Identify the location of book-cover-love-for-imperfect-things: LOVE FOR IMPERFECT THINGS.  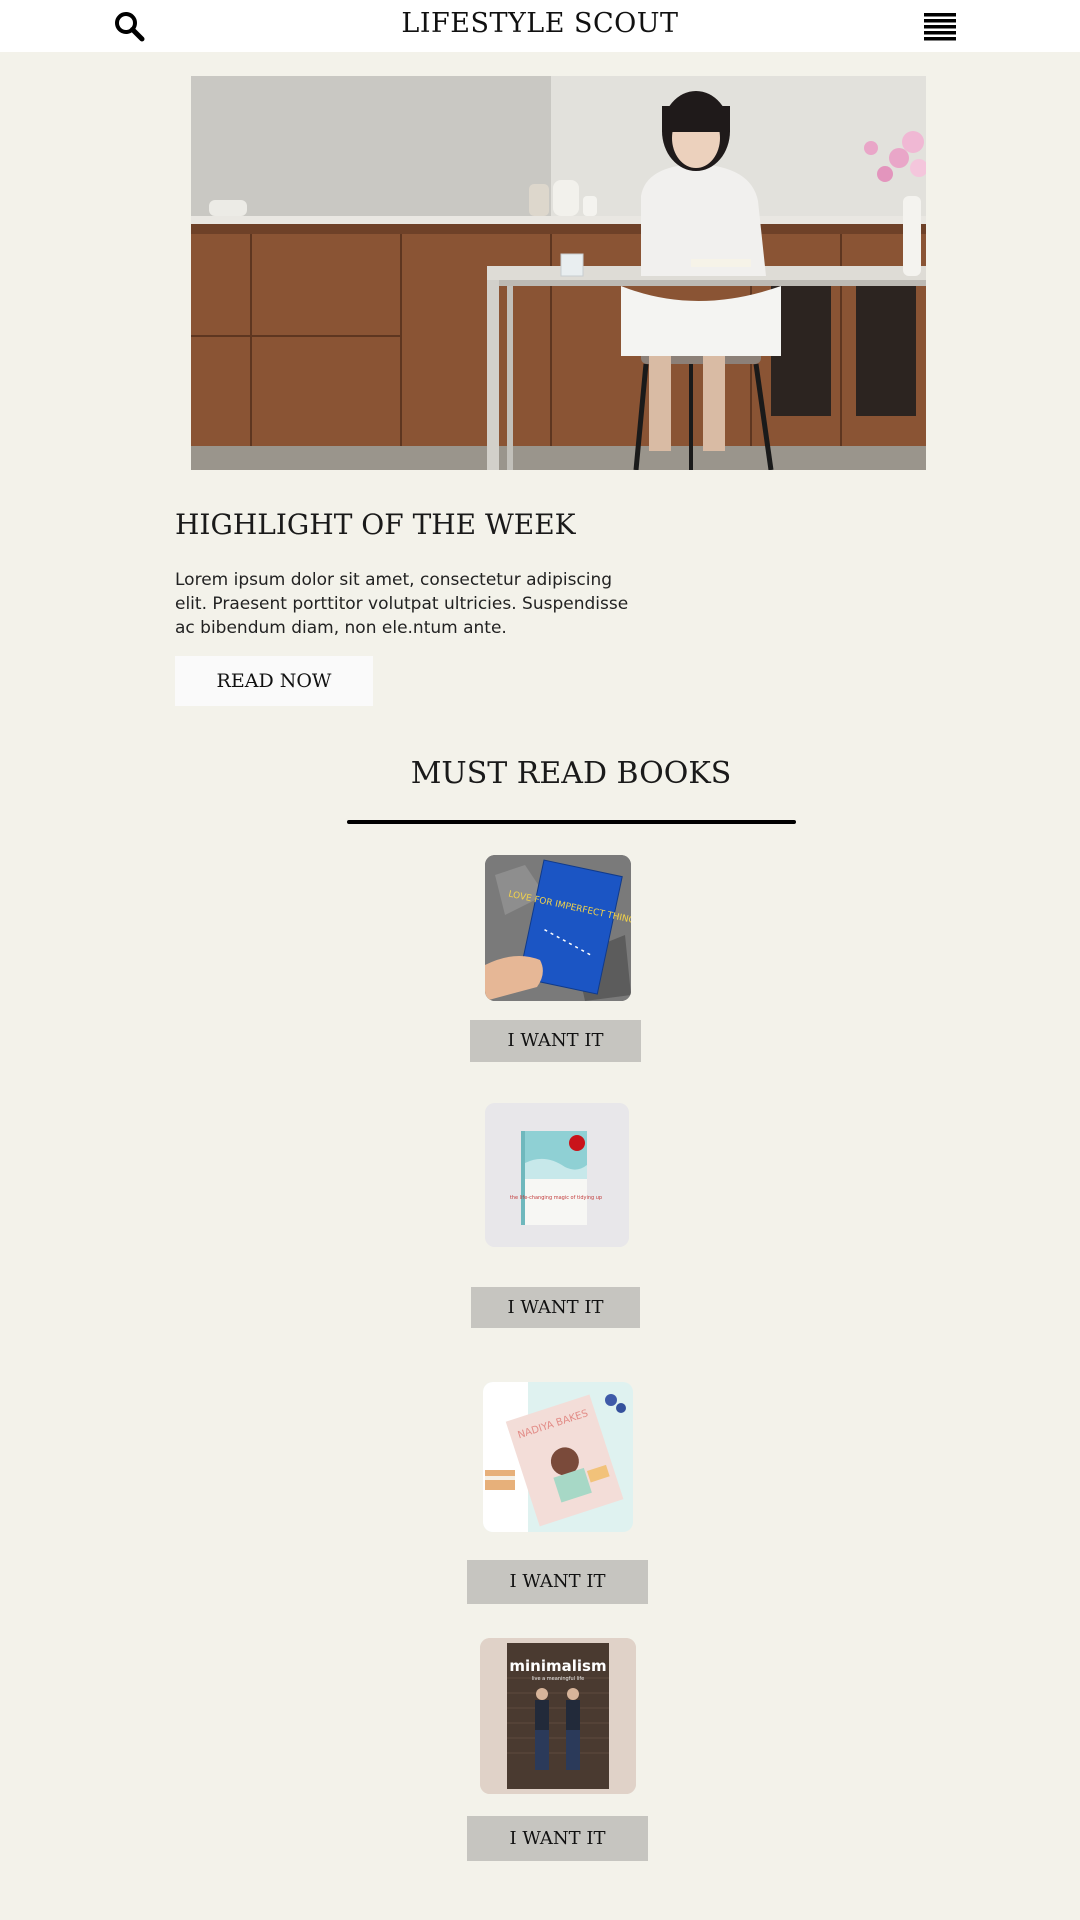
(558, 928).